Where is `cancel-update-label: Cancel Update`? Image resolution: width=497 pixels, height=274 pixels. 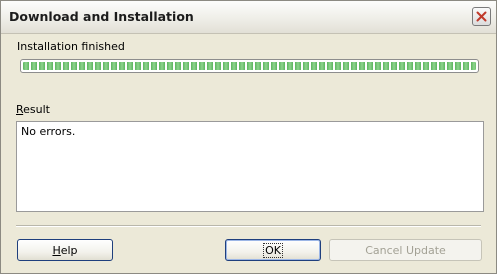 cancel-update-label: Cancel Update is located at coordinates (405, 250).